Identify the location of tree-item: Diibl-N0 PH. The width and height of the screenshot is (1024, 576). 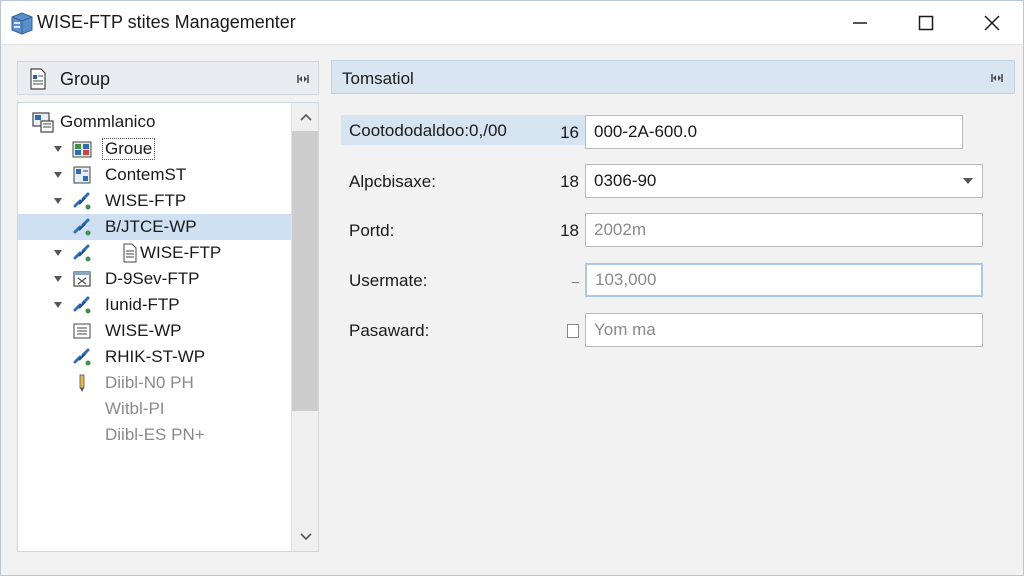
(155, 383).